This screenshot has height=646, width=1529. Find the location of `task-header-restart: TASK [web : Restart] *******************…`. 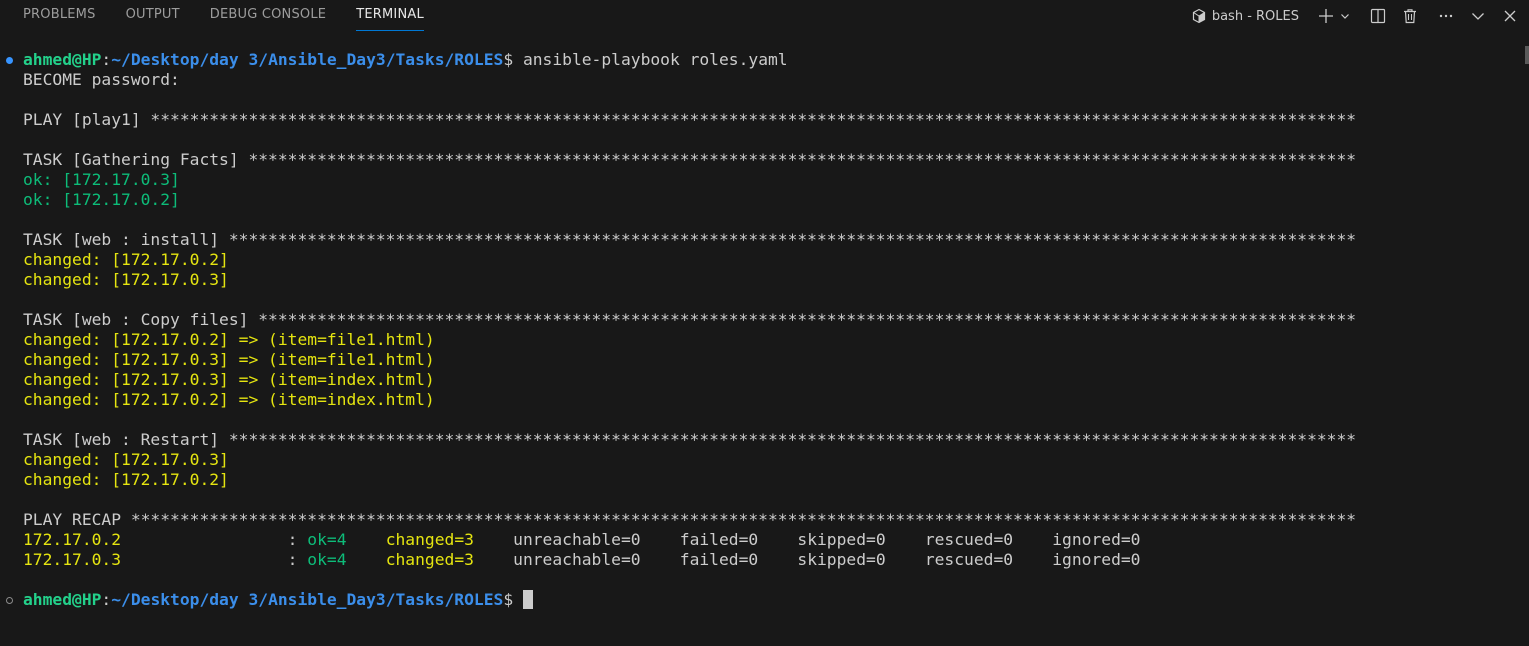

task-header-restart: TASK [web : Restart] *******************… is located at coordinates (690, 439).